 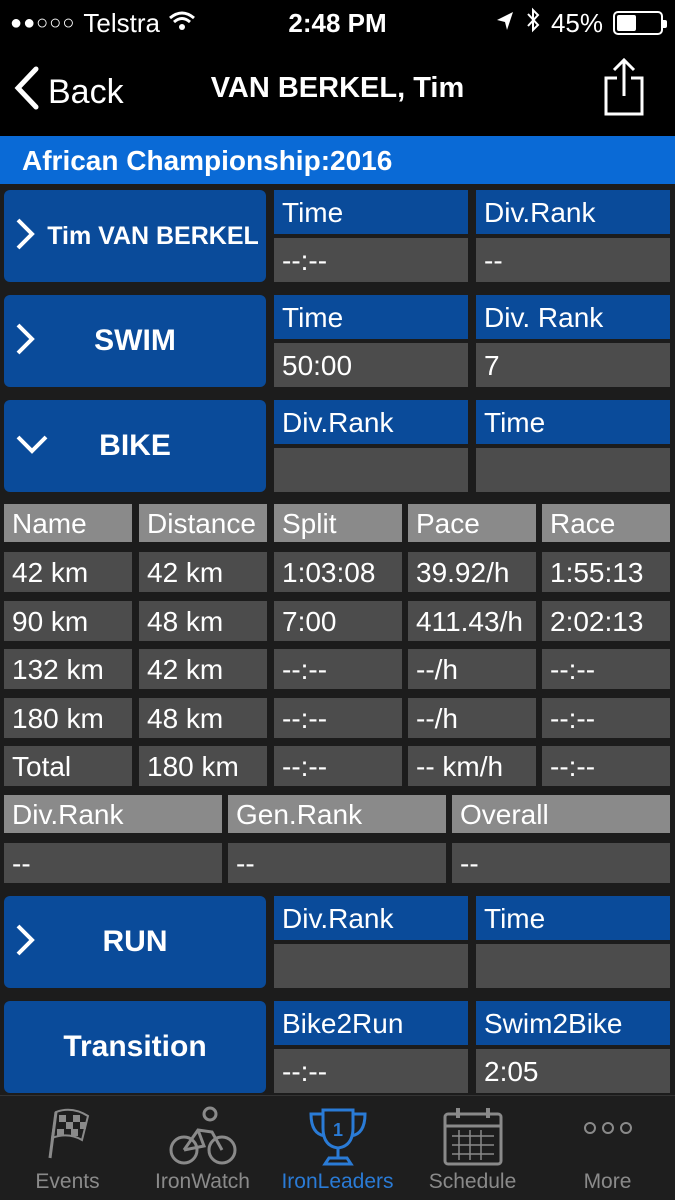 What do you see at coordinates (606, 572) in the screenshot?
I see `splits-table-cell: 1:55:13` at bounding box center [606, 572].